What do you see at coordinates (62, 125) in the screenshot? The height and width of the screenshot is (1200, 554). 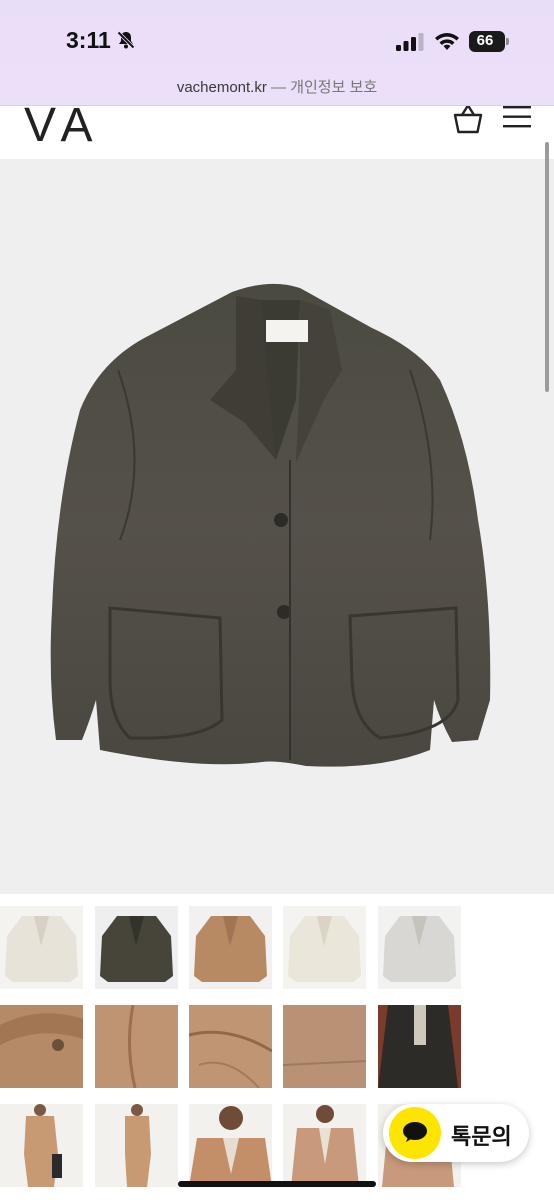 I see `site-logo: VA` at bounding box center [62, 125].